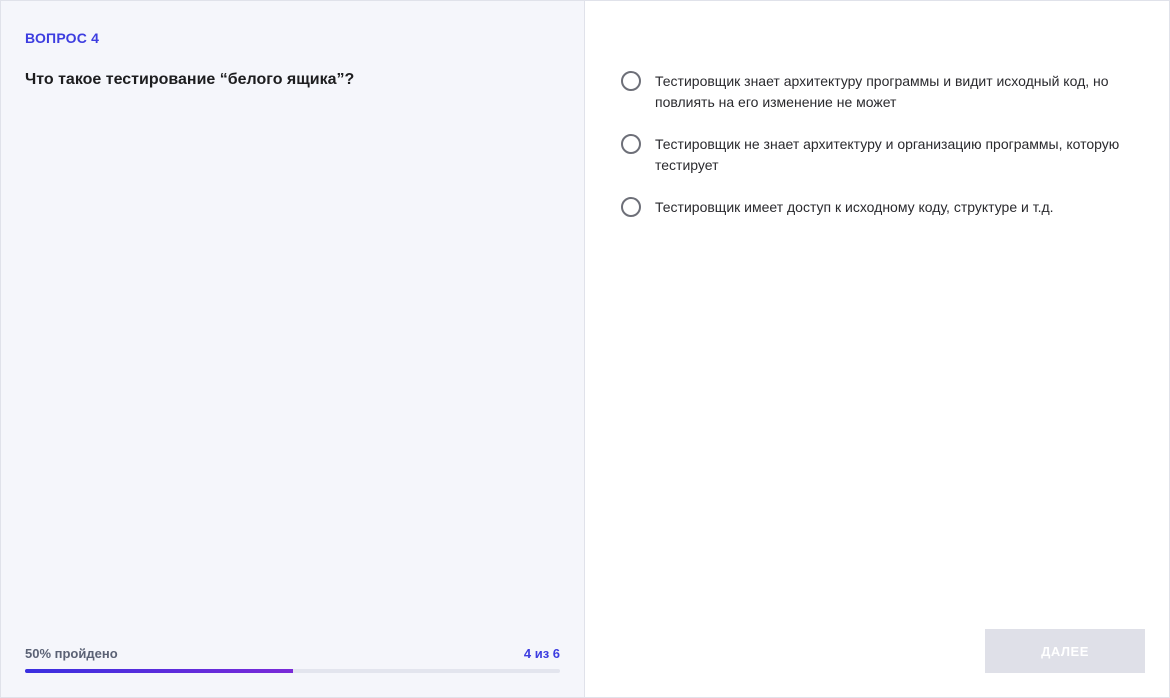  I want to click on progress-count: 4 из 6, so click(541, 653).